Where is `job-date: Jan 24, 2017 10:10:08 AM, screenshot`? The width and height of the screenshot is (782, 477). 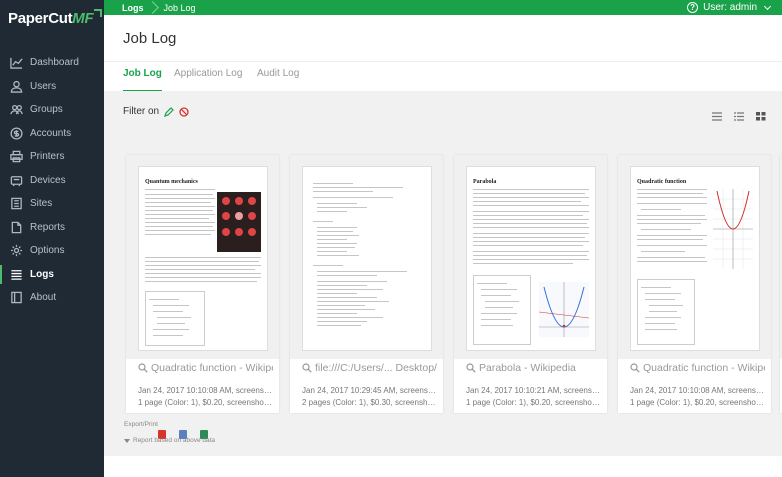
job-date: Jan 24, 2017 10:10:08 AM, screenshot is located at coordinates (206, 390).